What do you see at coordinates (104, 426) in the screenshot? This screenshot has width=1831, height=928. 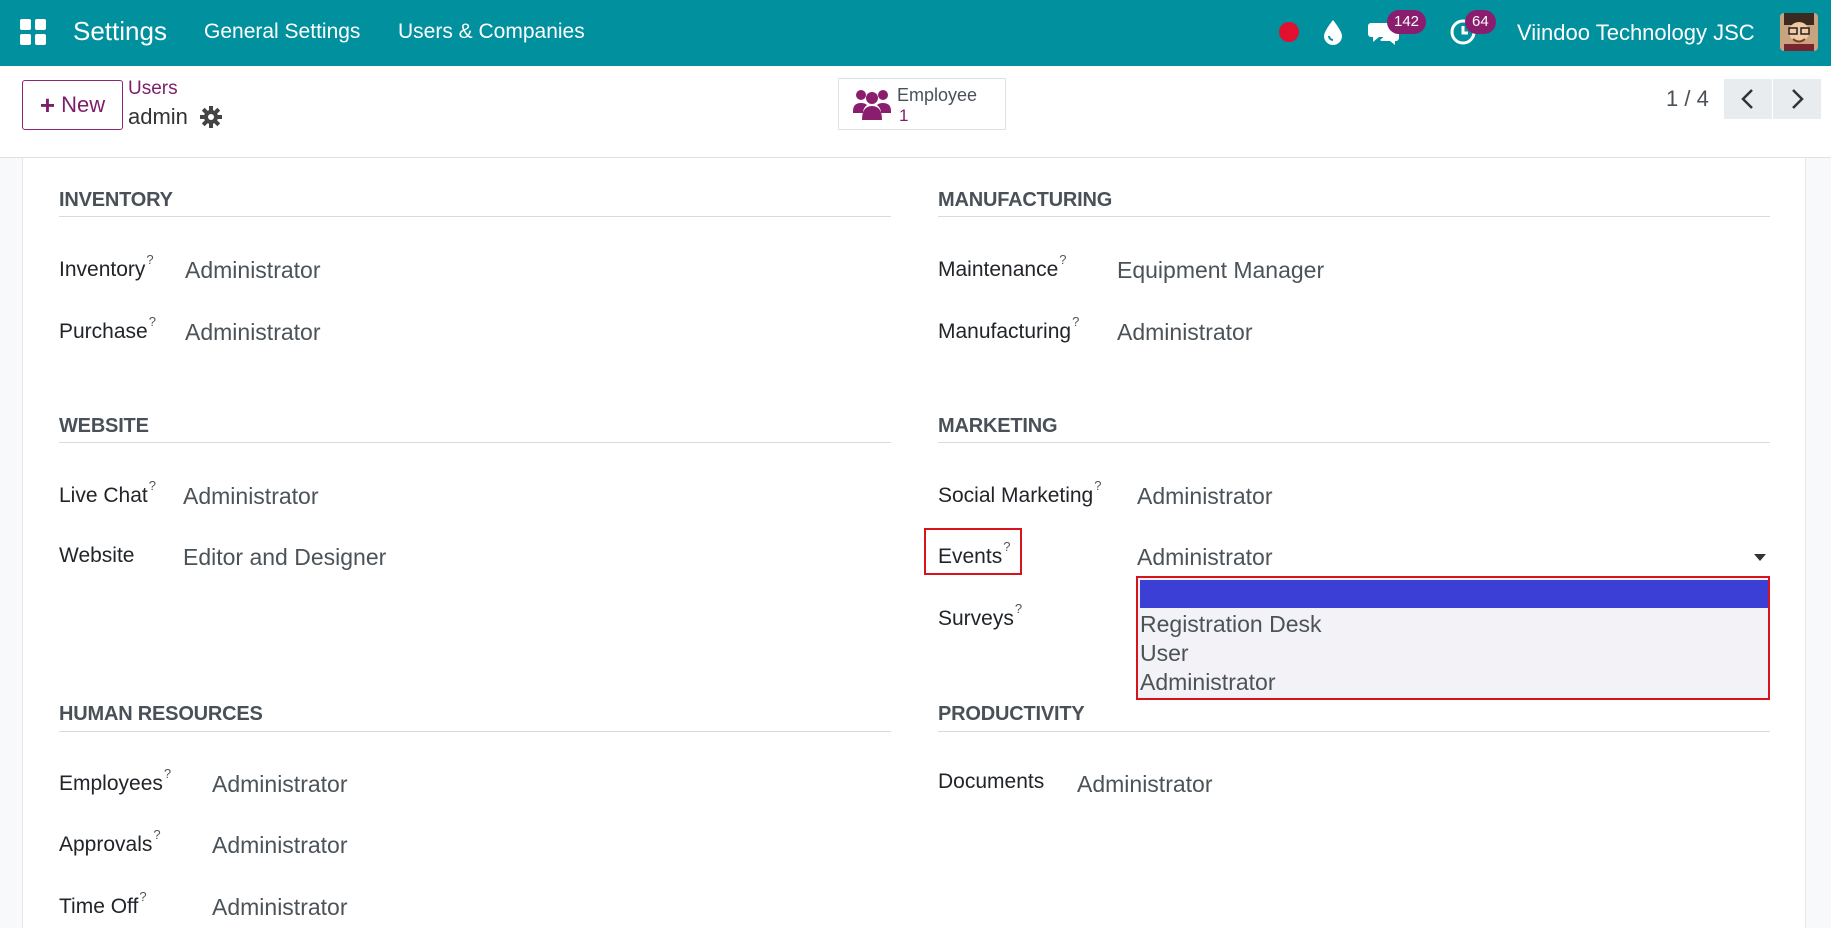 I see `section-title-website: WEBSITE` at bounding box center [104, 426].